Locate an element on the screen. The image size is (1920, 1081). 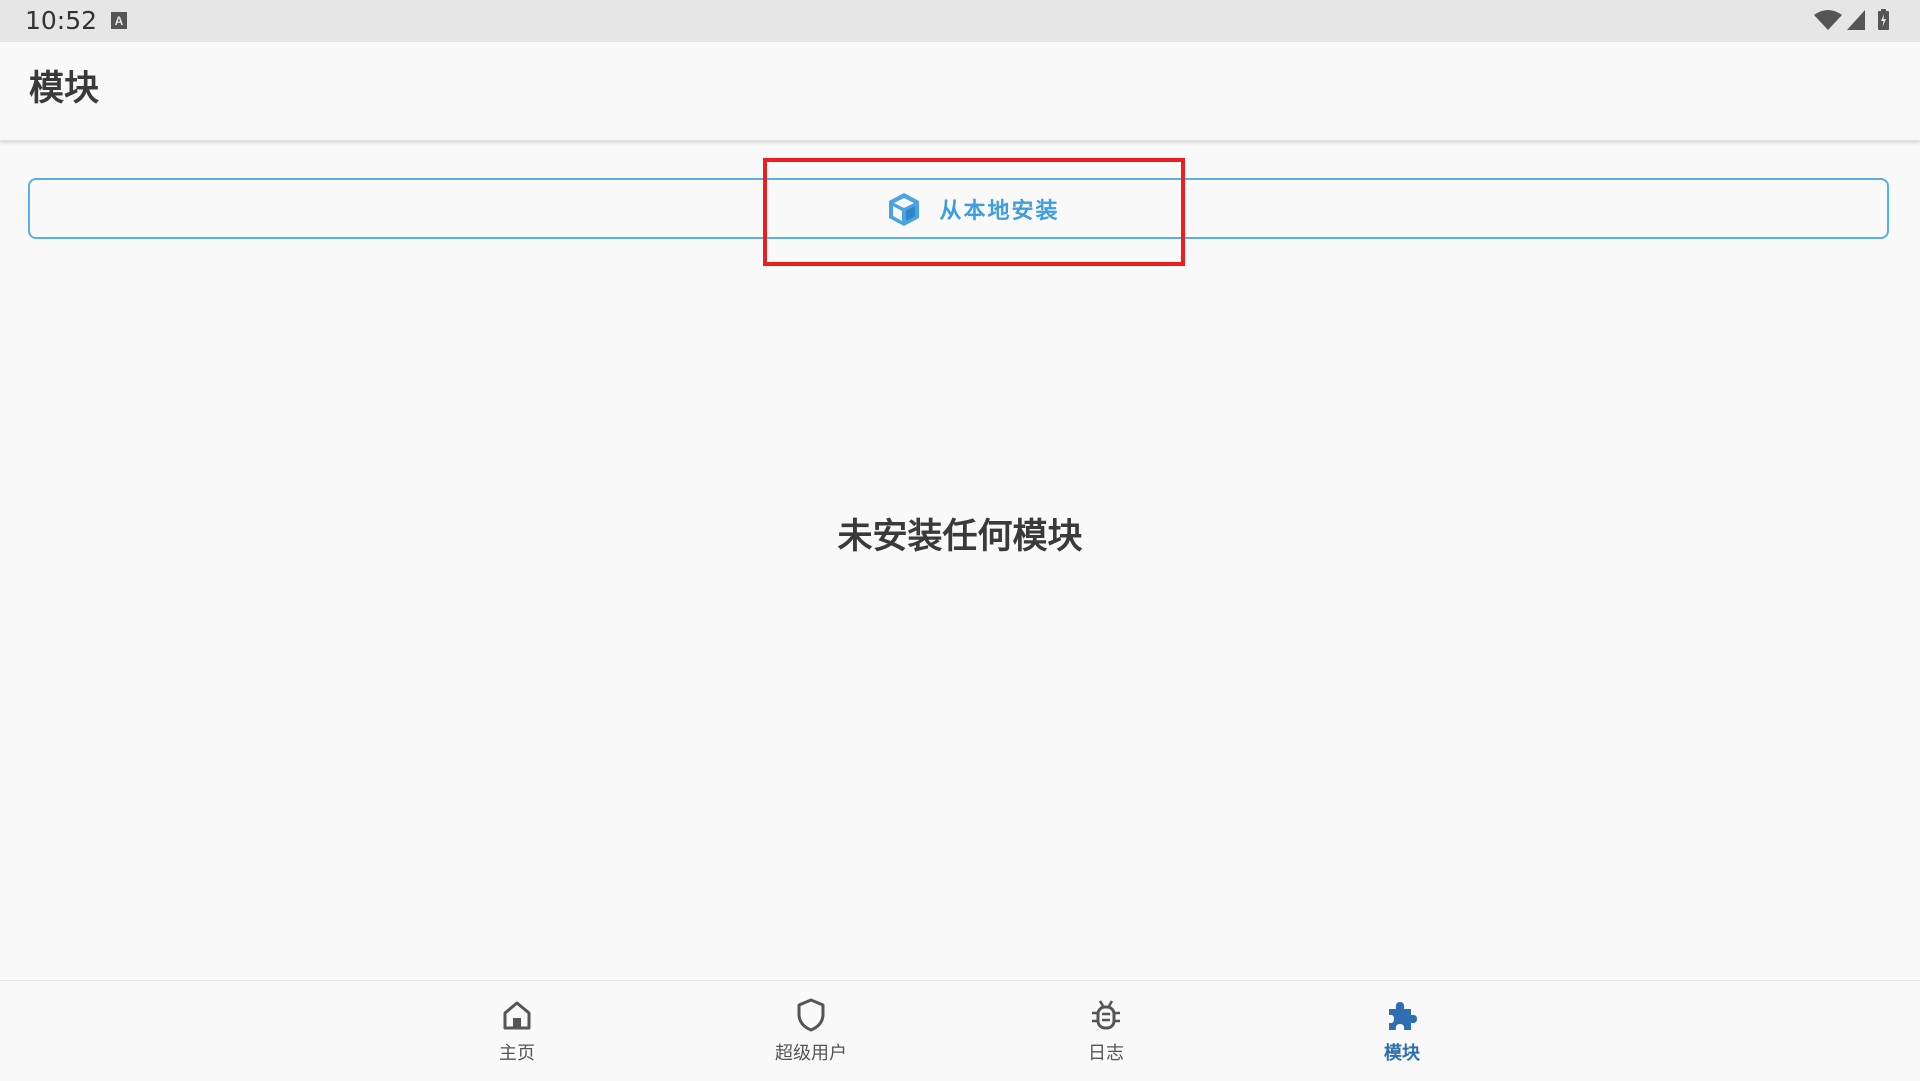
page-title: 模块 is located at coordinates (64, 89).